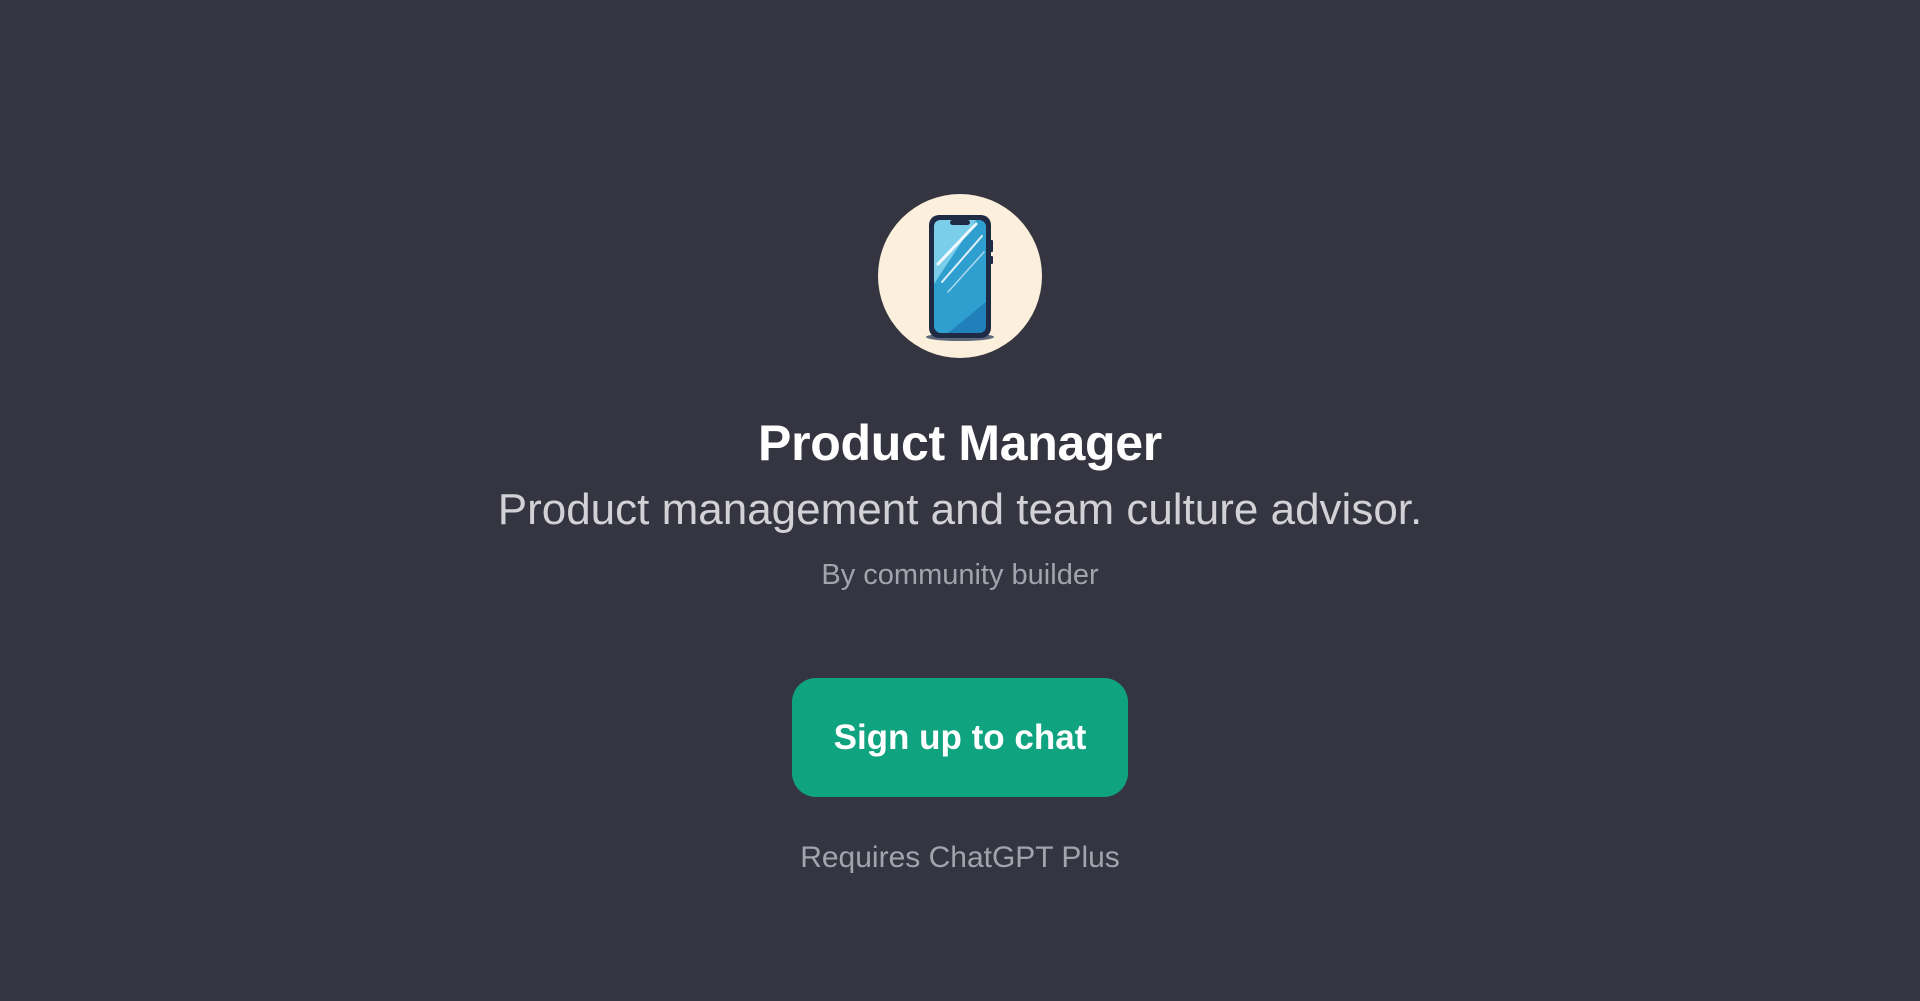 This screenshot has height=1001, width=1920. I want to click on sign-up-to-chat-button: Sign up to chat, so click(960, 737).